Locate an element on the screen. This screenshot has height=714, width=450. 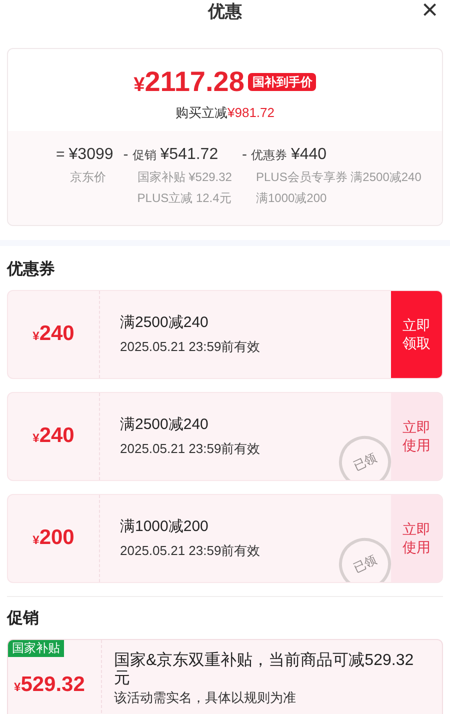
coupon-action-button: 立即 领取 is located at coordinates (416, 334).